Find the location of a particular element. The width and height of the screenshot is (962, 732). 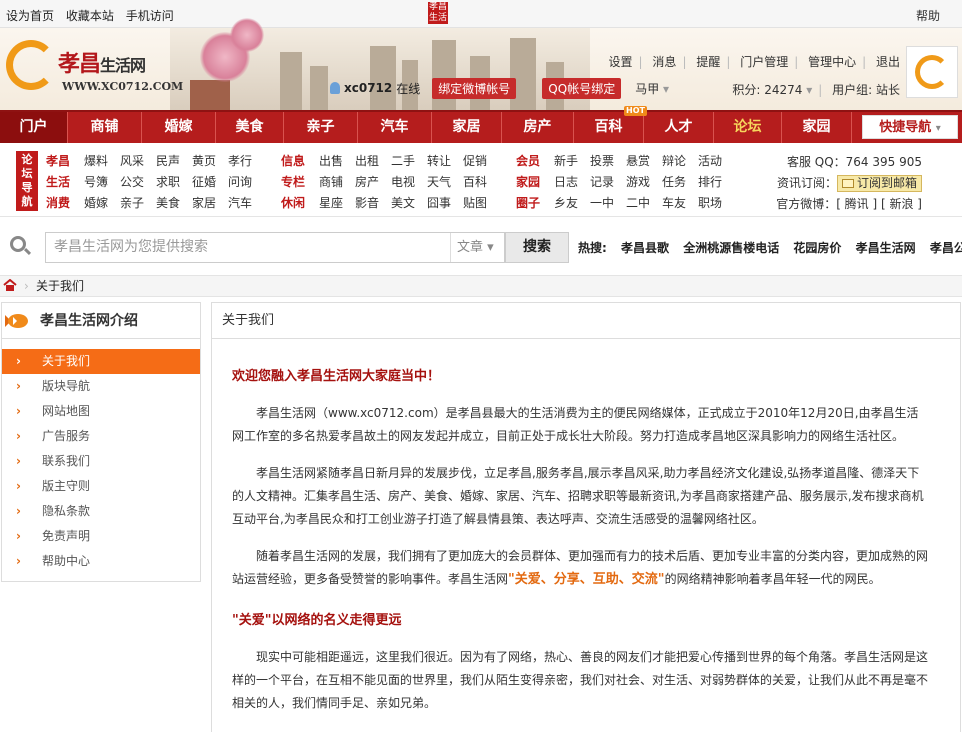

quick-nav-button: 快捷导航 ▾ is located at coordinates (910, 127).